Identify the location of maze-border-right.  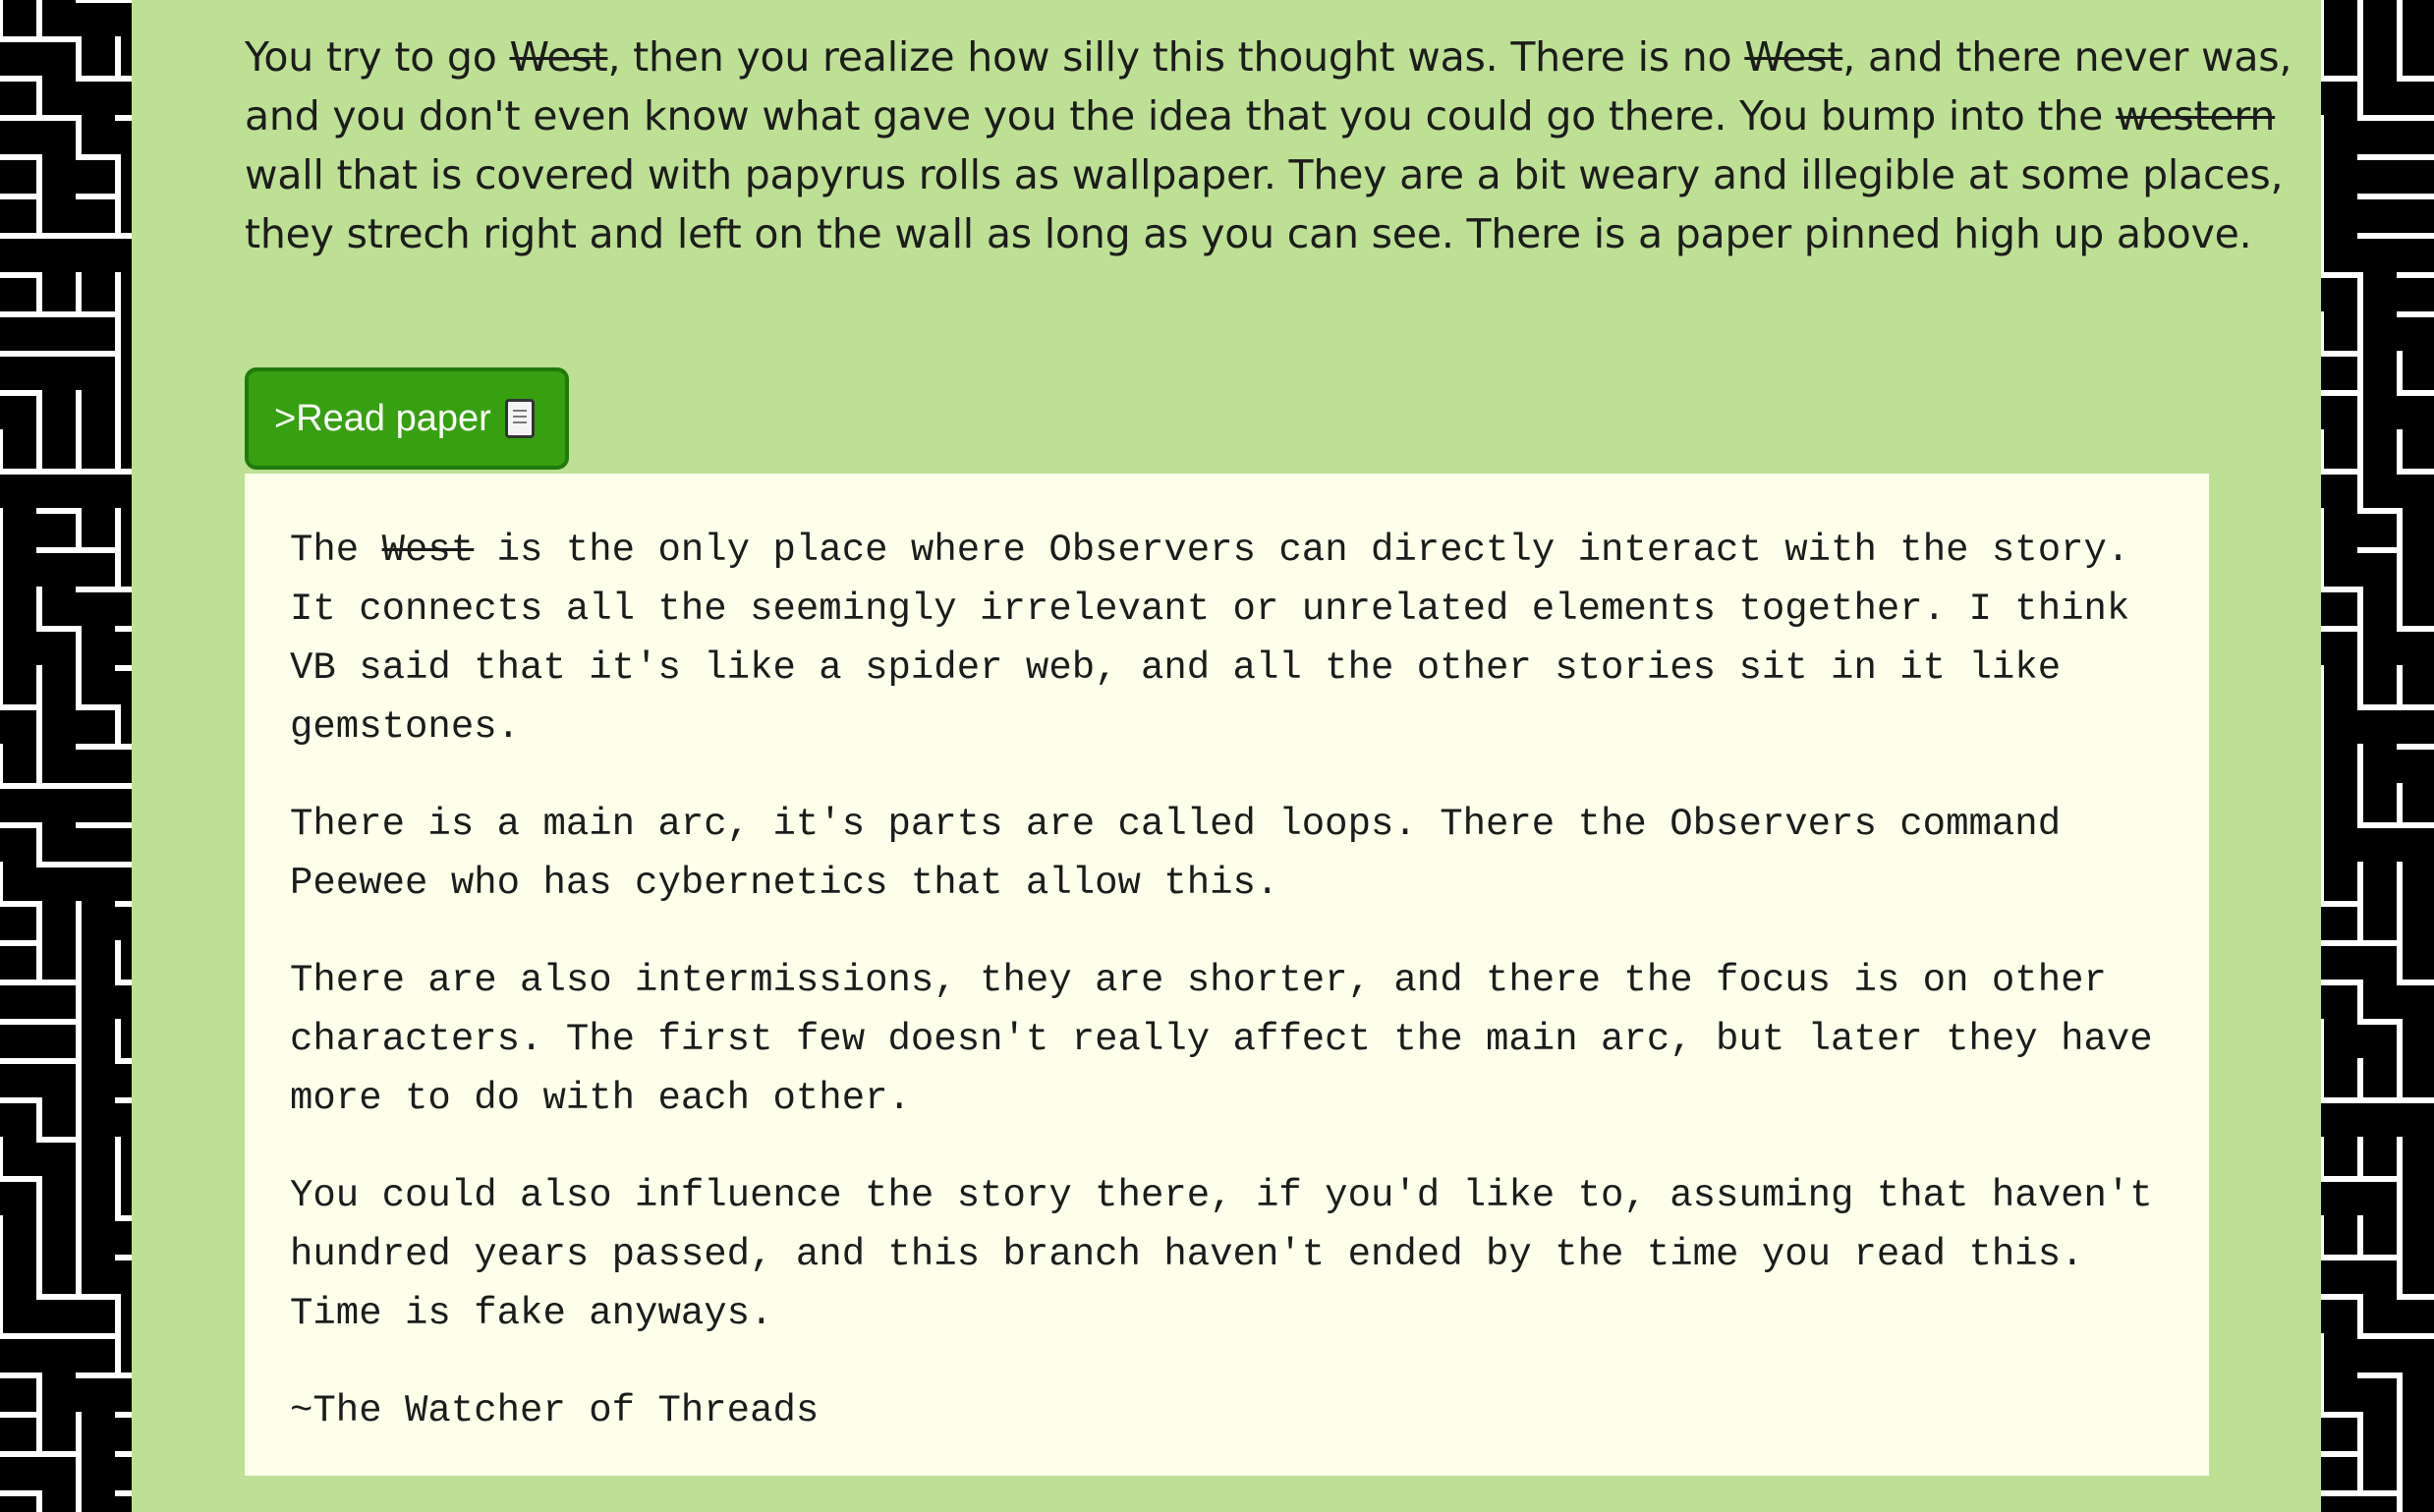
(2377, 756).